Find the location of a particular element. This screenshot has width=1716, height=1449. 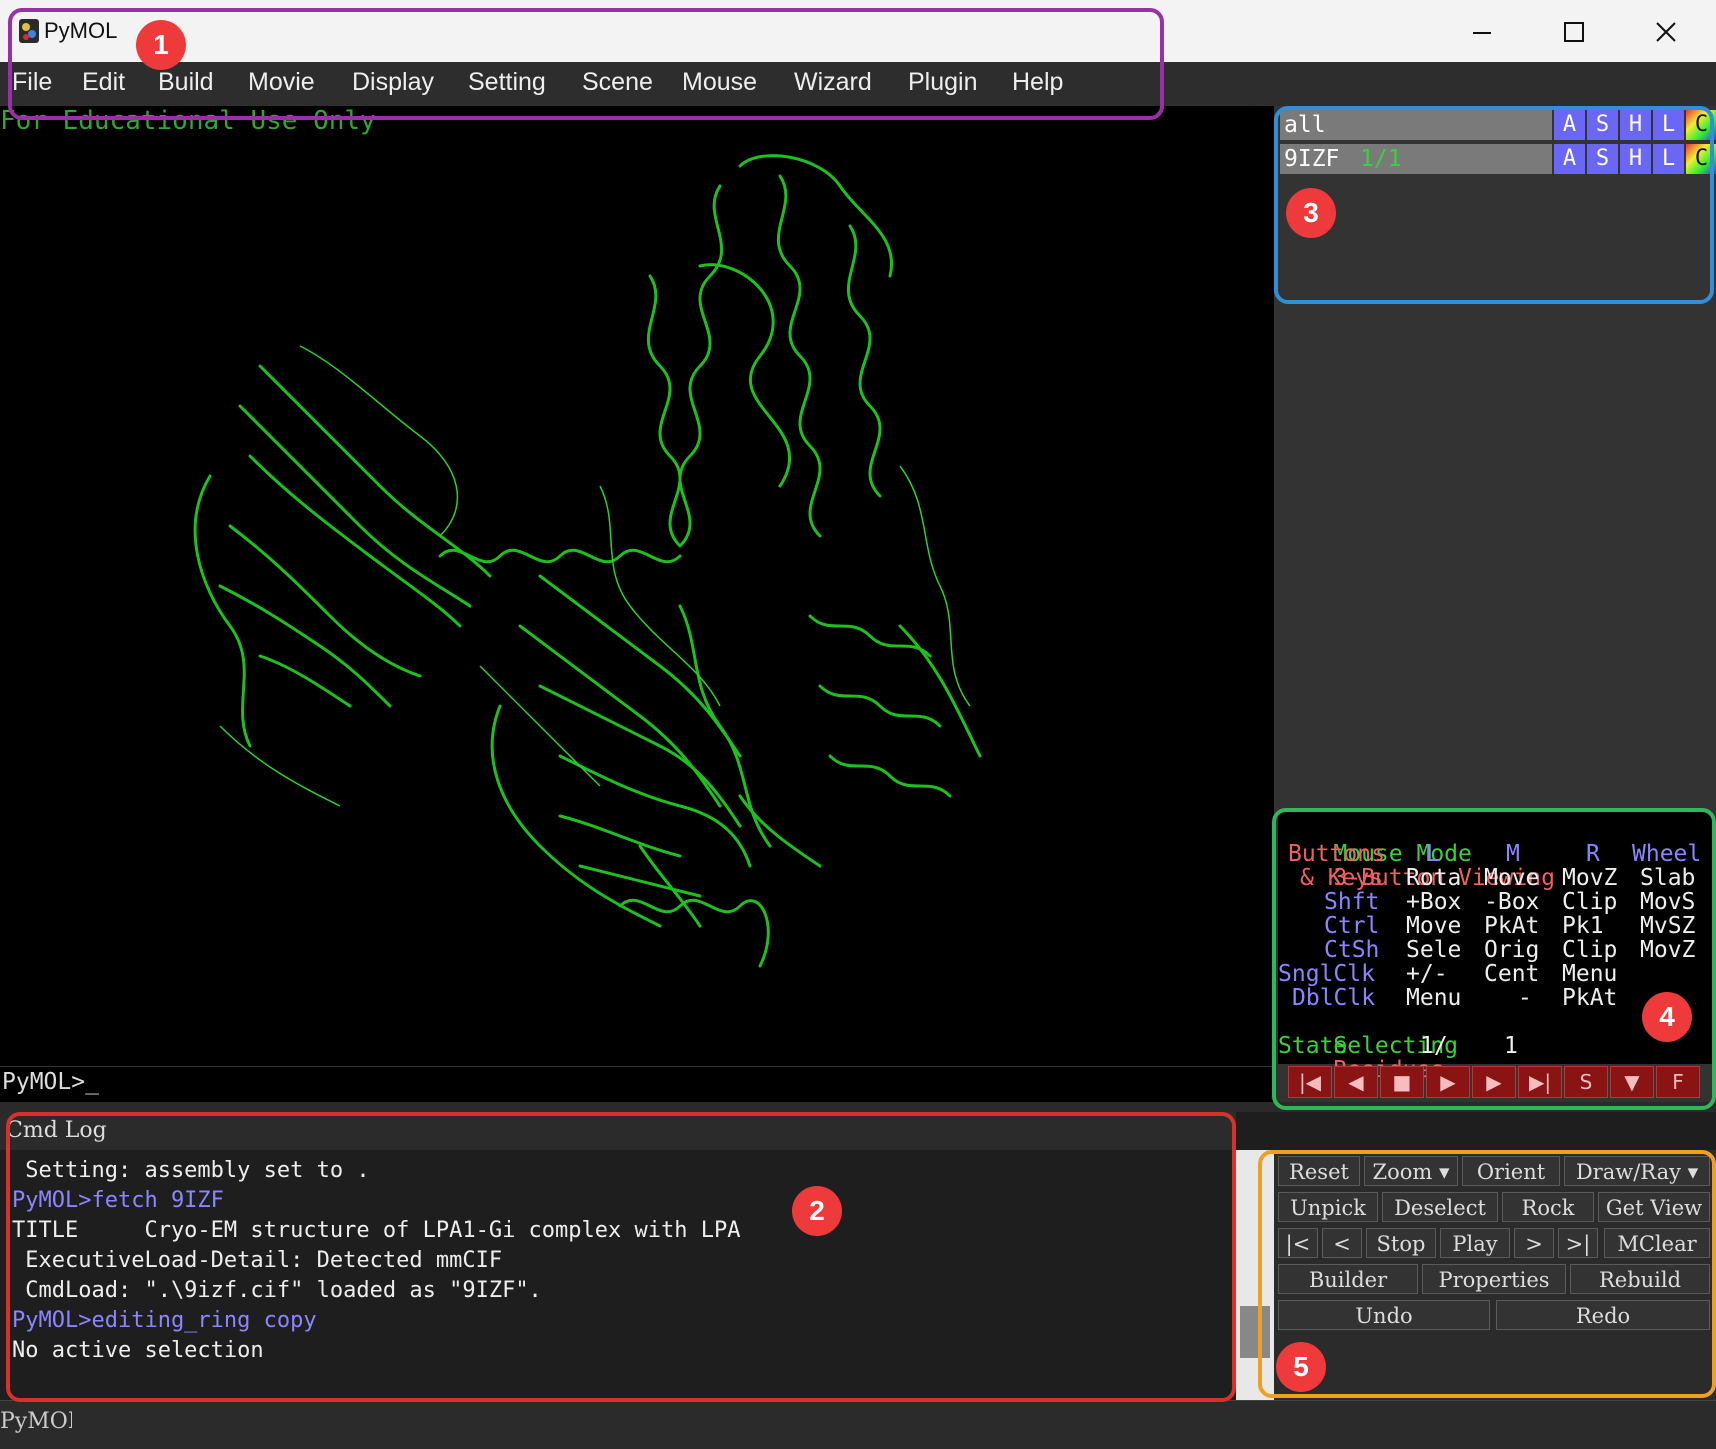

command-input is located at coordinates (892, 1423).